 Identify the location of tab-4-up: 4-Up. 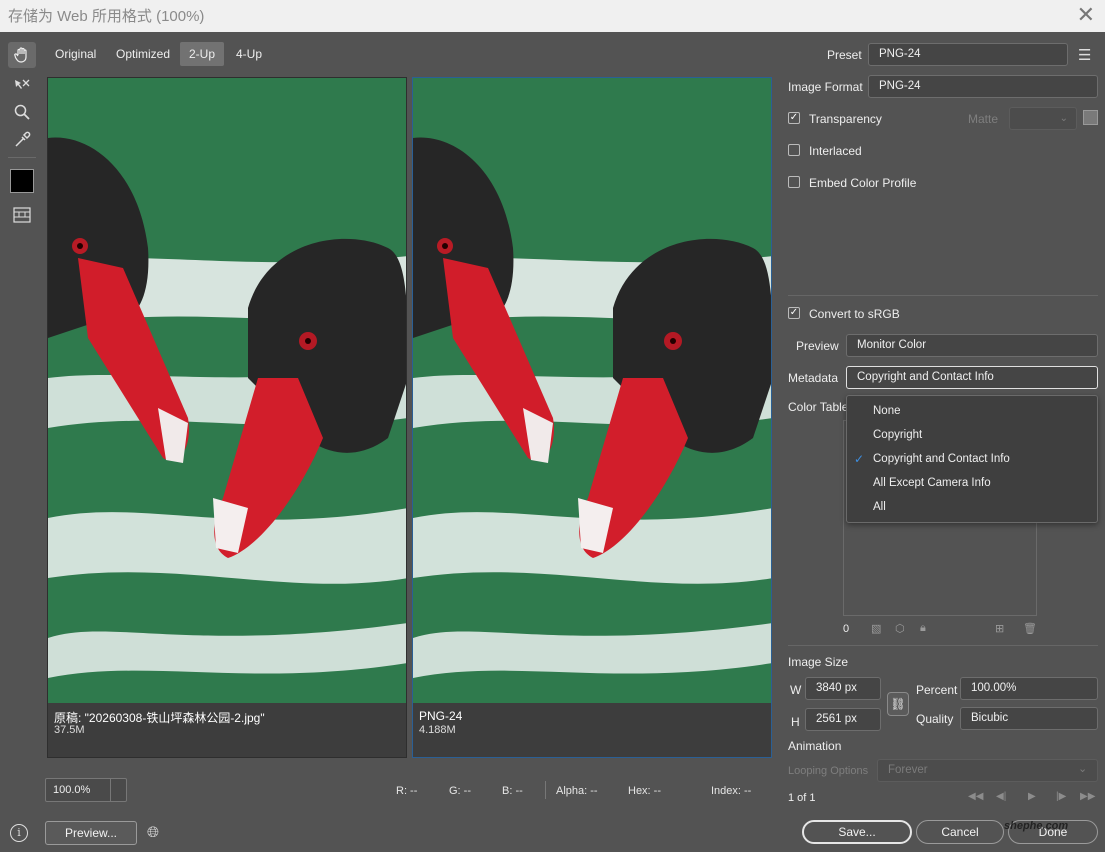
(249, 54).